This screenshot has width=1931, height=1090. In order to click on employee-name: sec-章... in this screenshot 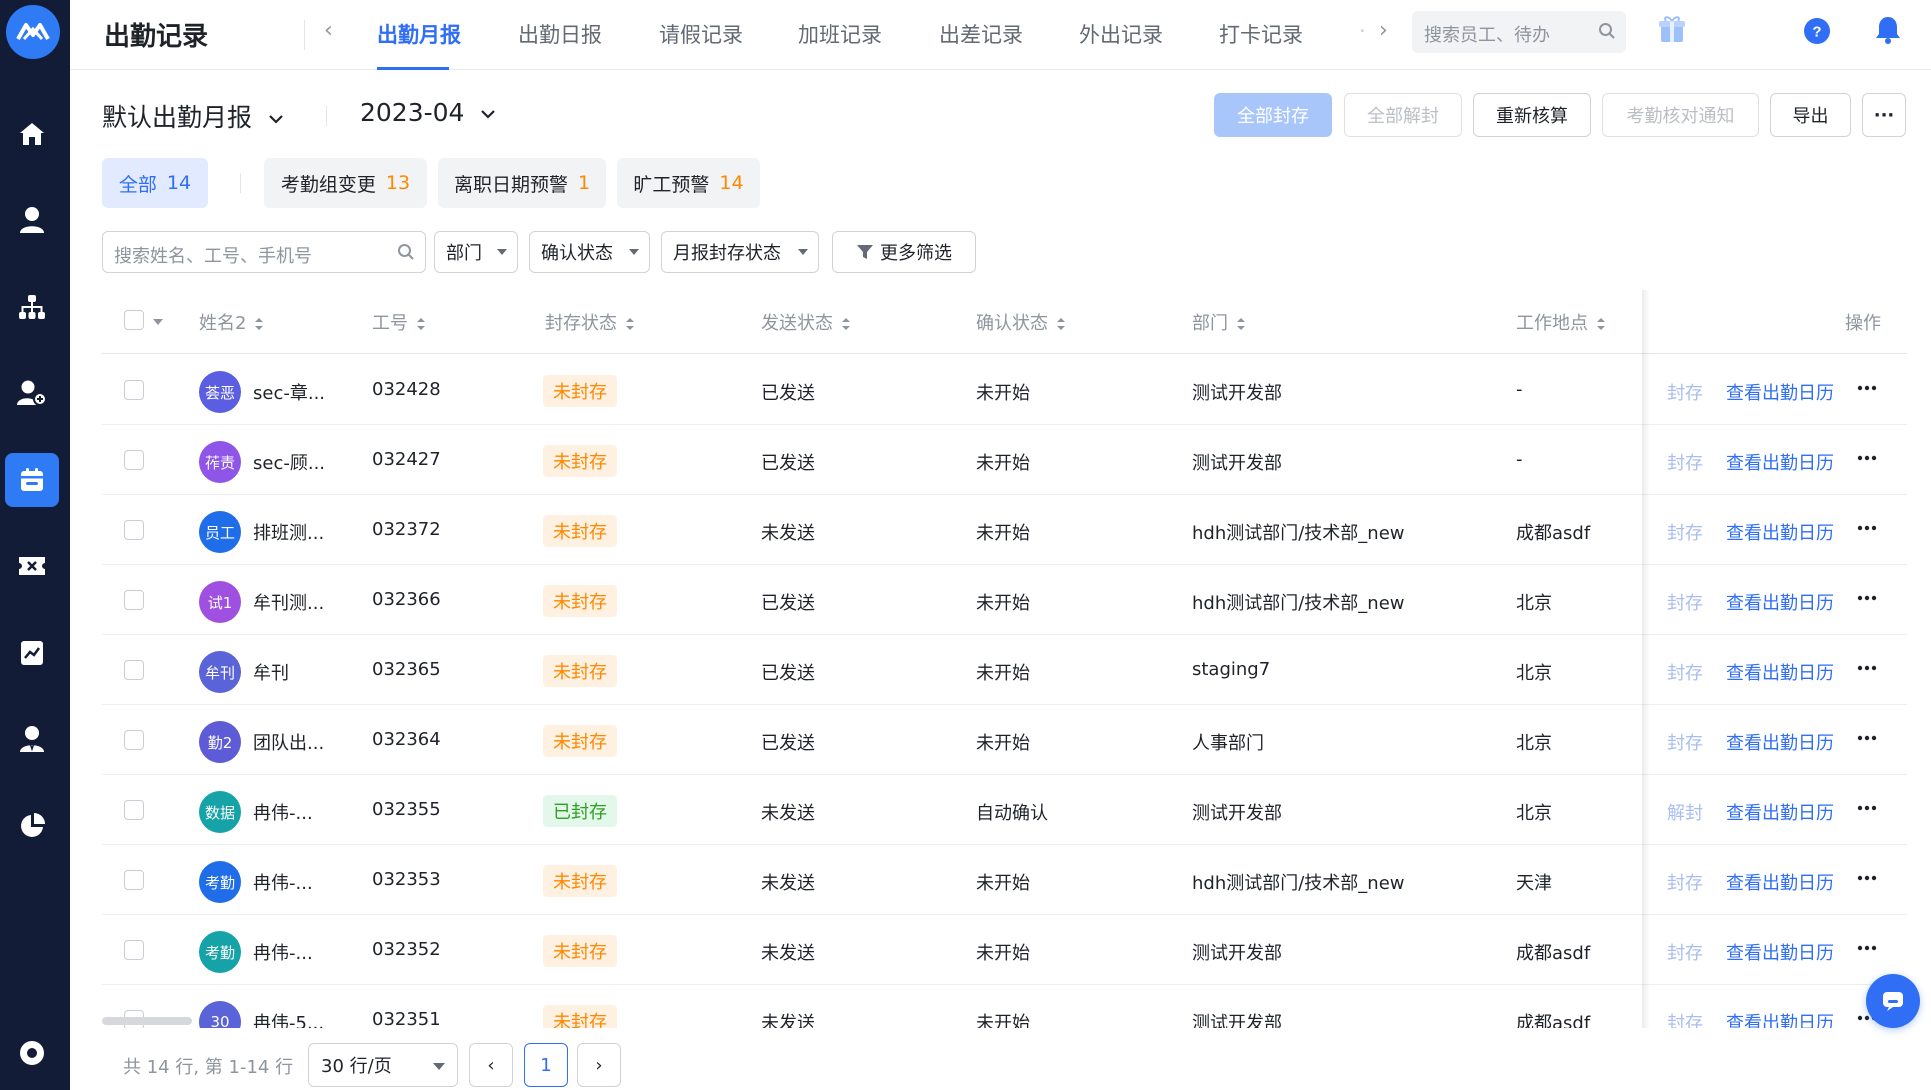, I will do `click(289, 392)`.